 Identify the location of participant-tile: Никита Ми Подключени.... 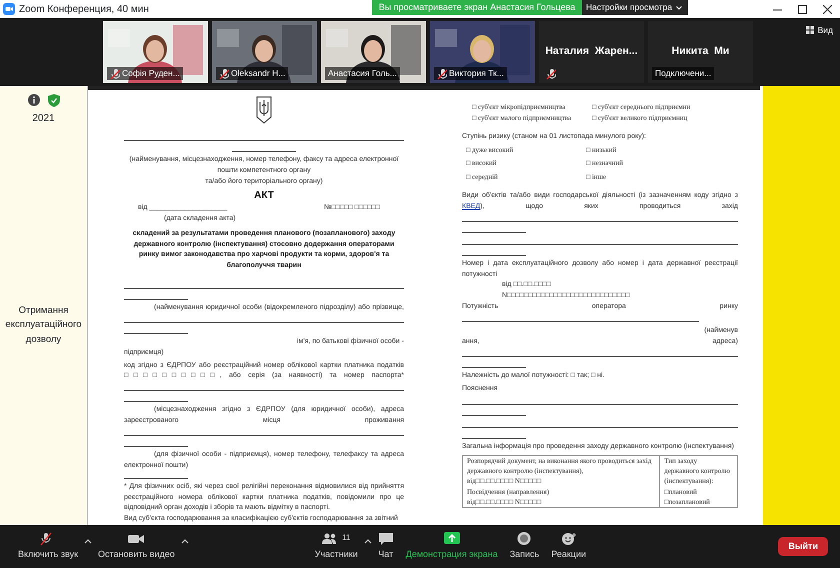
(700, 52).